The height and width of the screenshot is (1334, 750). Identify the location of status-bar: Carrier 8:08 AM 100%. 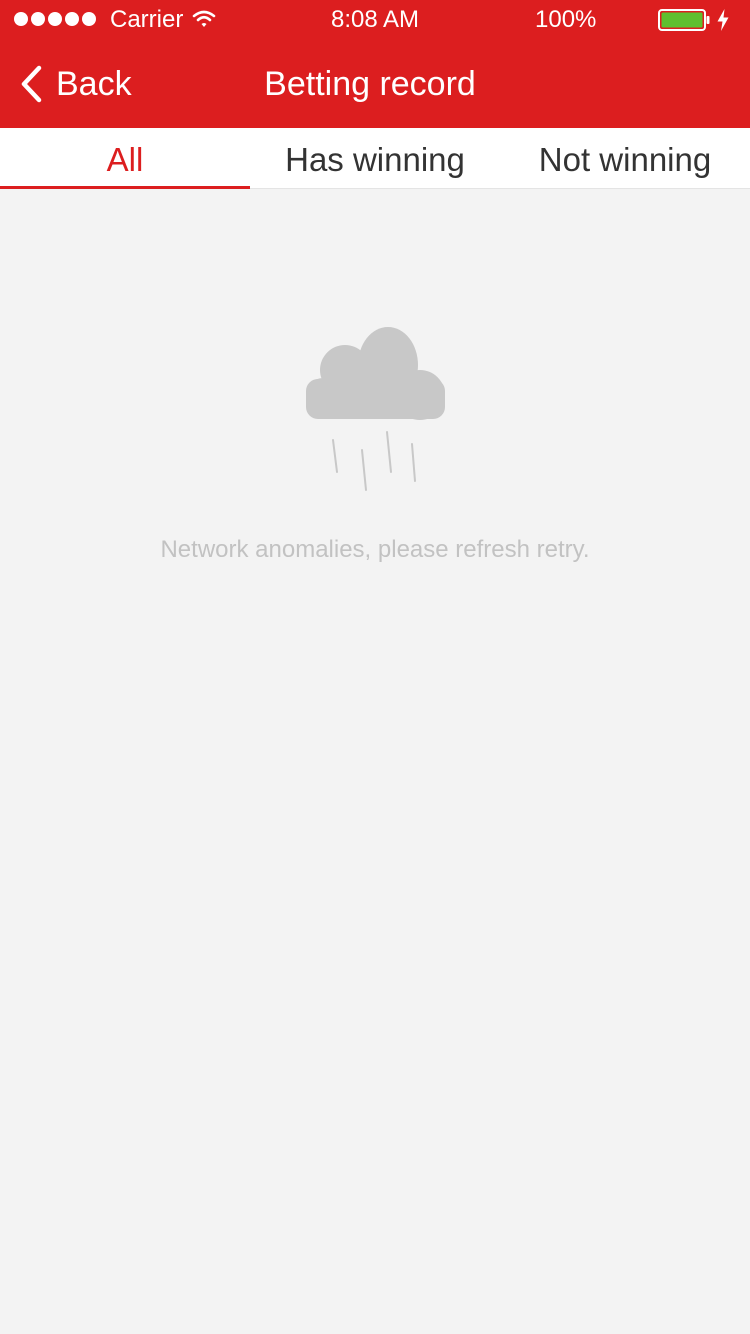
(375, 20).